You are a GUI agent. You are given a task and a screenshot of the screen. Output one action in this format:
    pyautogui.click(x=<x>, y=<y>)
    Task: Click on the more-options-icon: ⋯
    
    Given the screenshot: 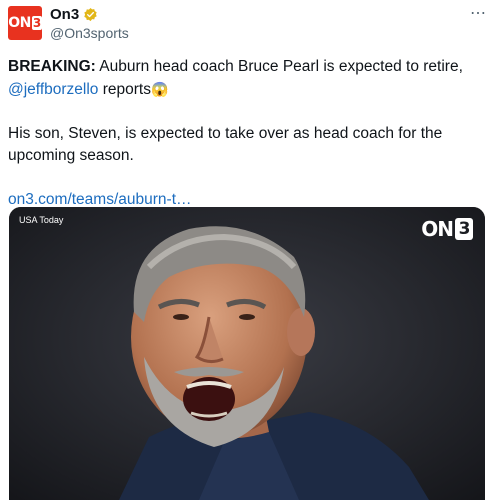 What is the action you would take?
    pyautogui.click(x=478, y=14)
    